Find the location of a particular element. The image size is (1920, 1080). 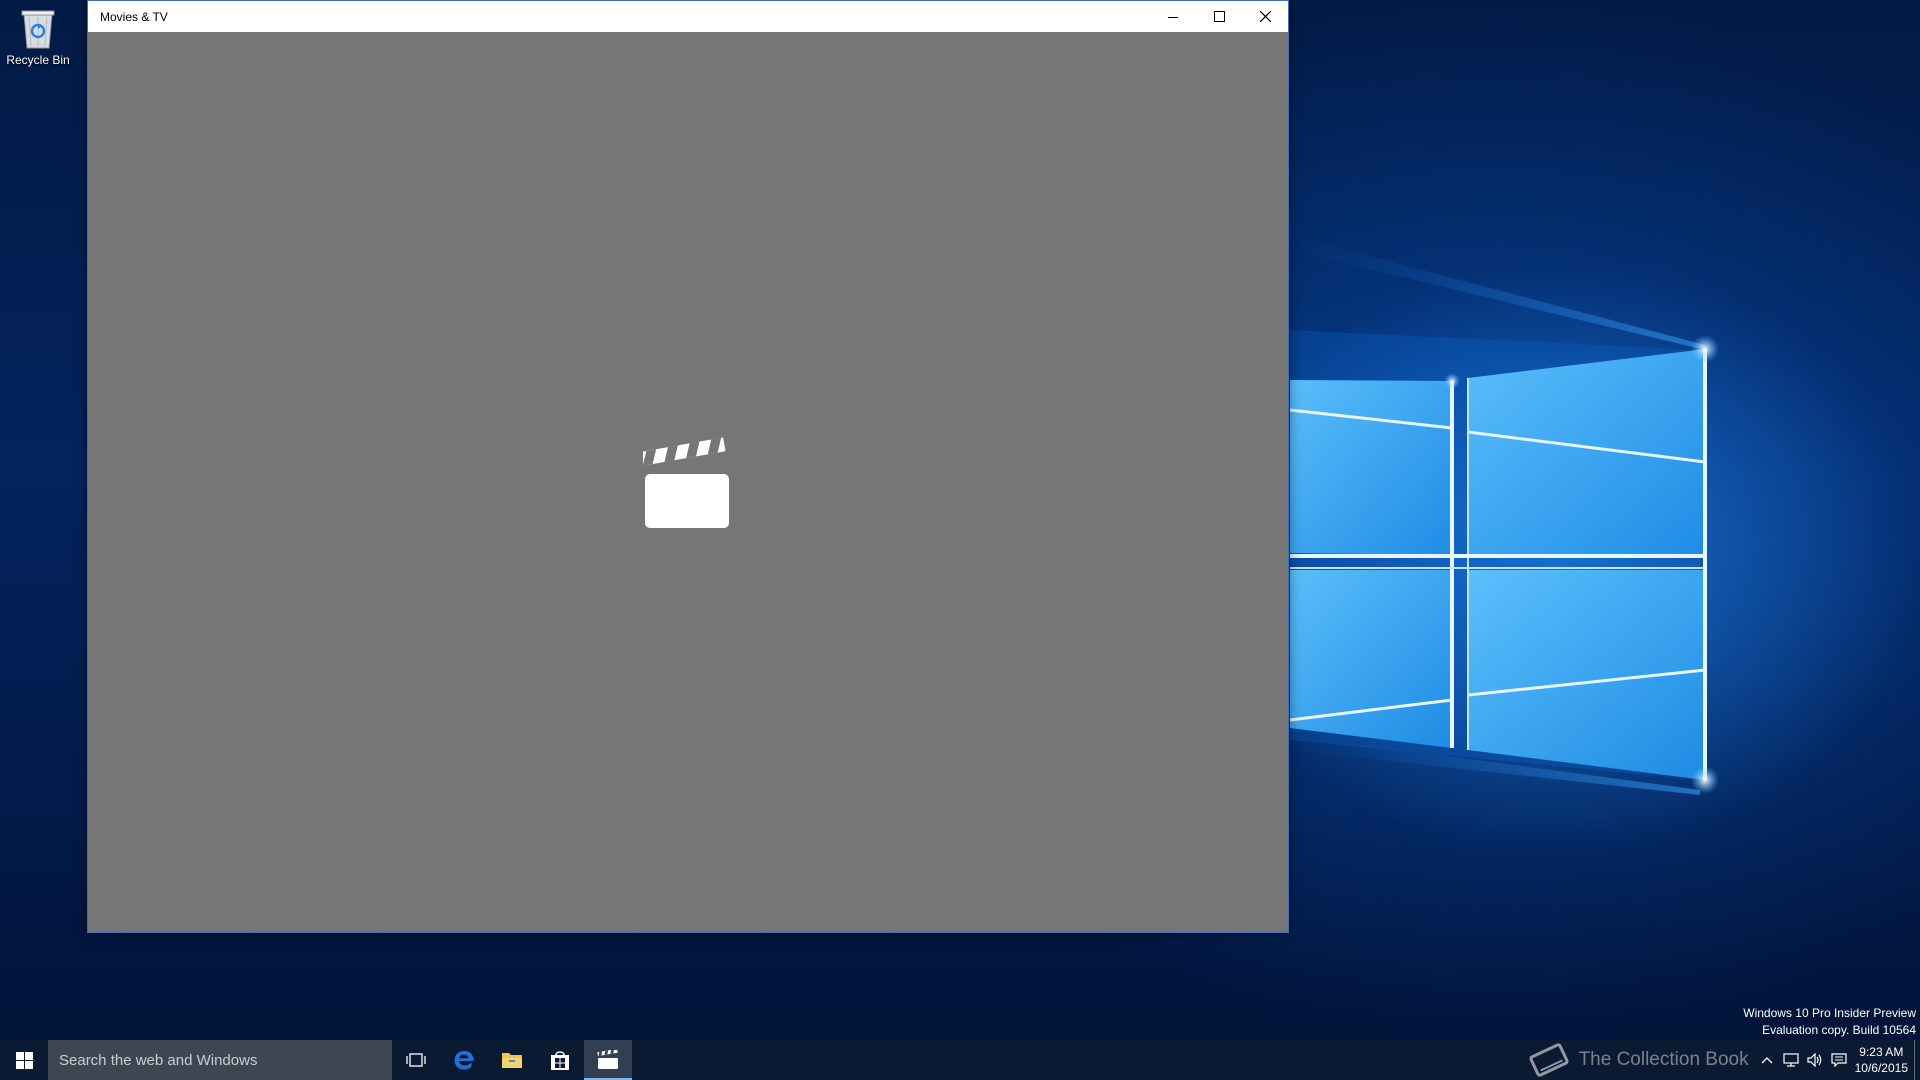

taskbar-clock: 9:23 AM 10/6/2015 is located at coordinates (1881, 1060).